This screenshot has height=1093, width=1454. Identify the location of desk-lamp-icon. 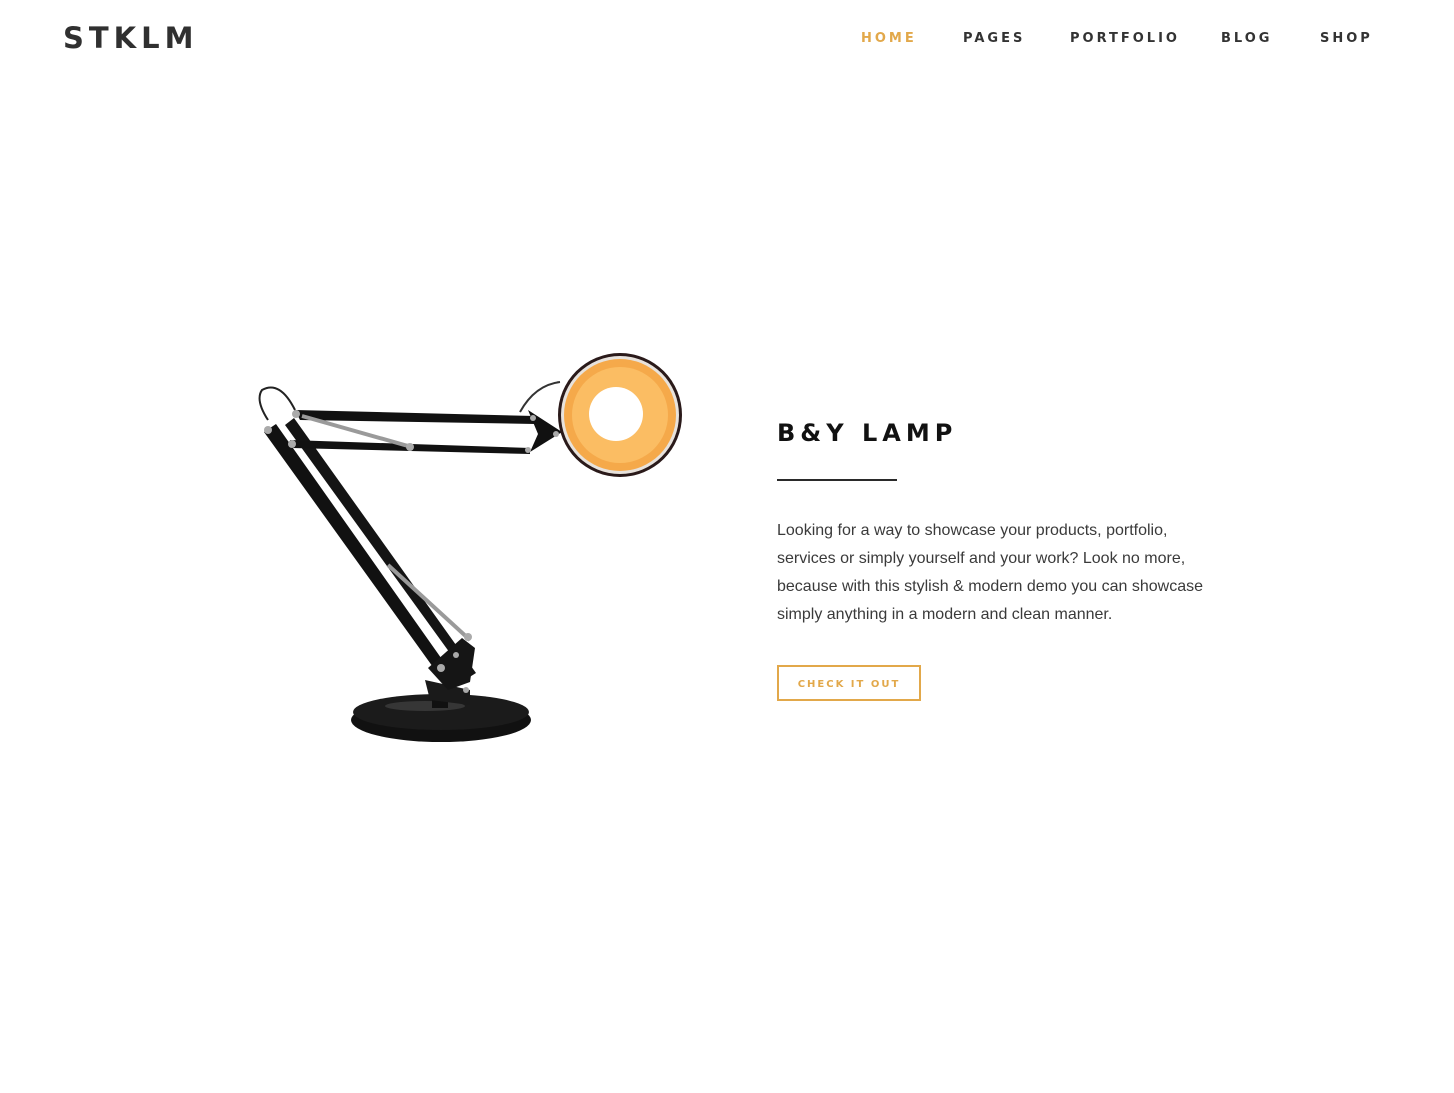
(470, 550).